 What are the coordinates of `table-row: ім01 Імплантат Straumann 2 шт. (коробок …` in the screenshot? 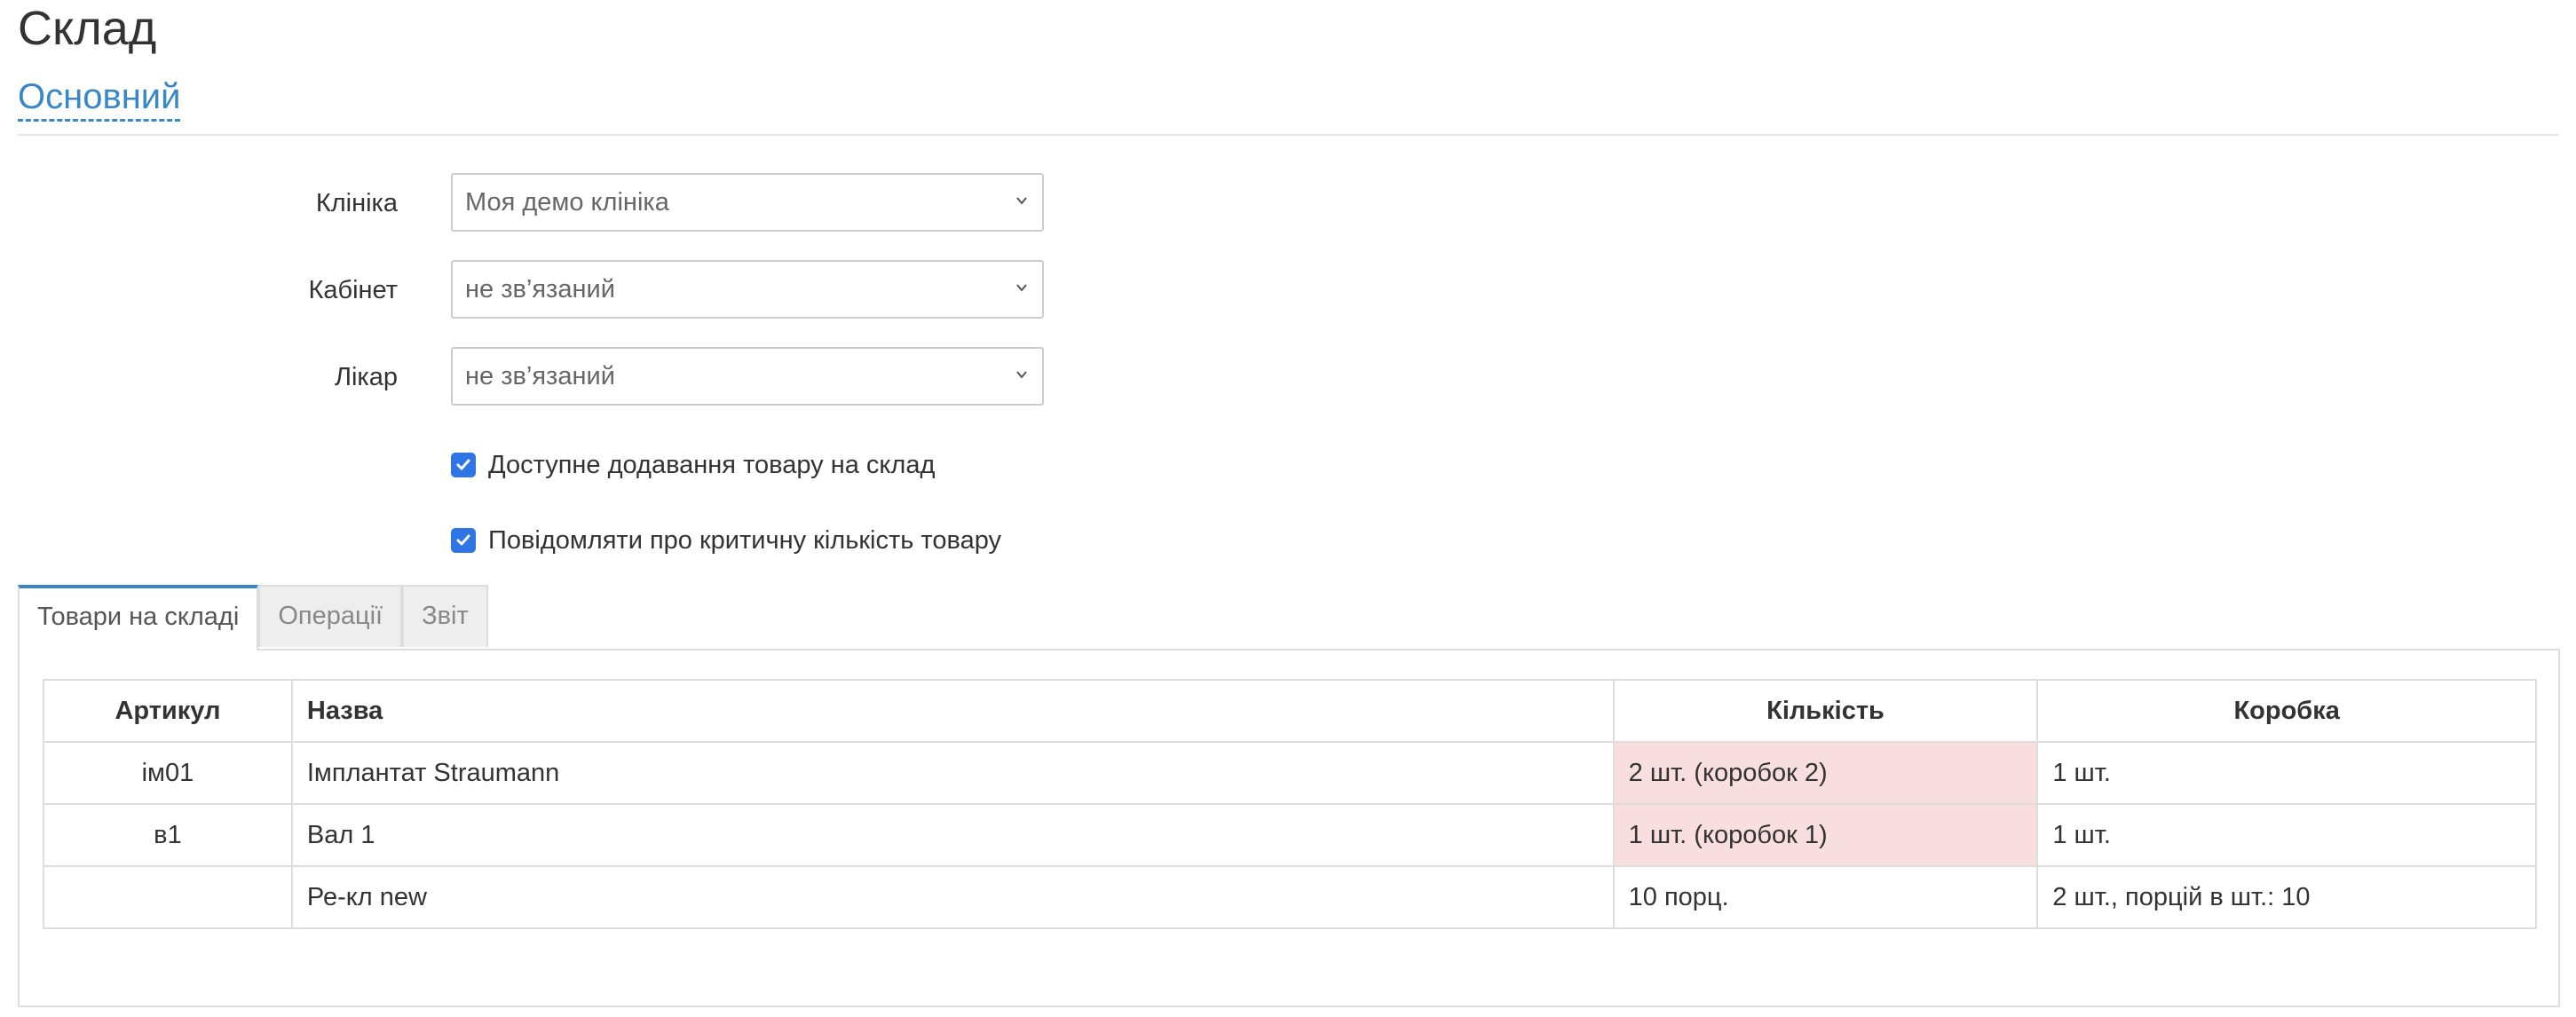 It's located at (1290, 773).